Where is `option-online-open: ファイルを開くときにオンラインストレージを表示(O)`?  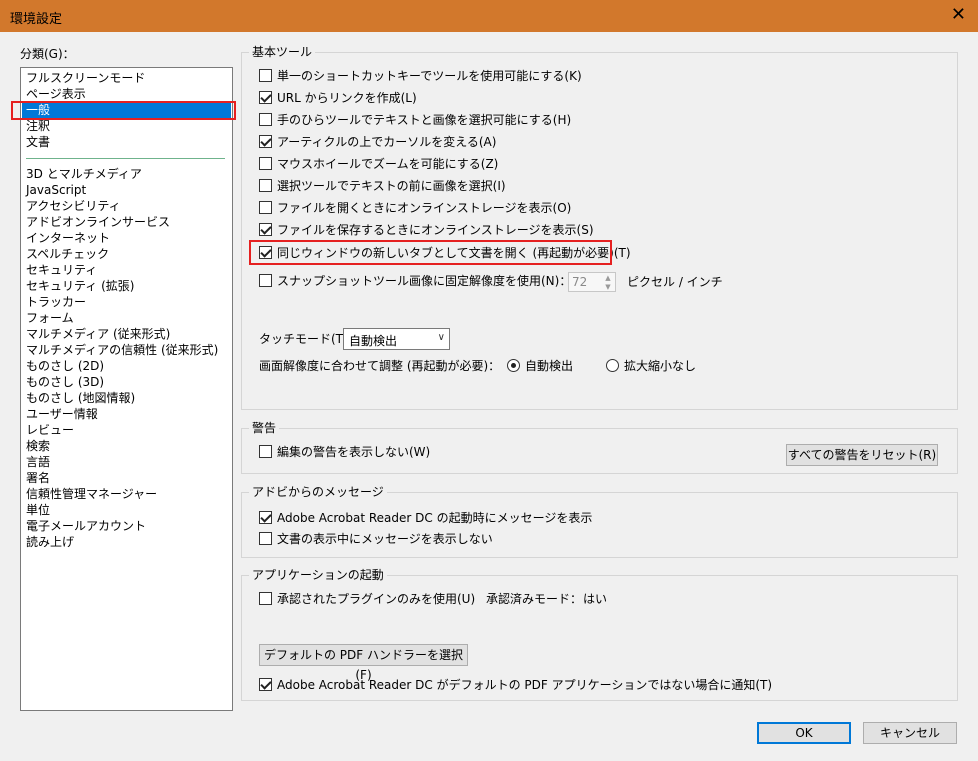
option-online-open: ファイルを開くときにオンラインストレージを表示(O) is located at coordinates (415, 208).